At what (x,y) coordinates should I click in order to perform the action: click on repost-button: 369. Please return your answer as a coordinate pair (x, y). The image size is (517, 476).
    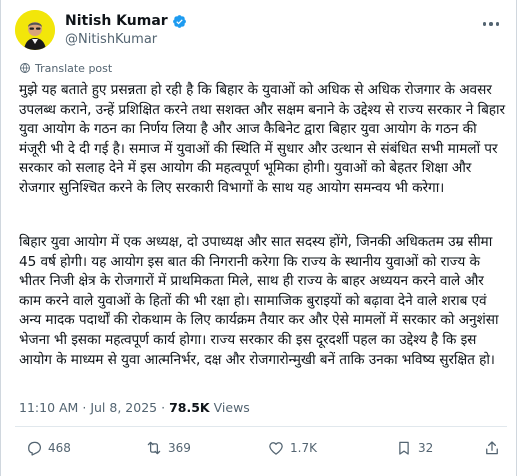
    Looking at the image, I should click on (168, 448).